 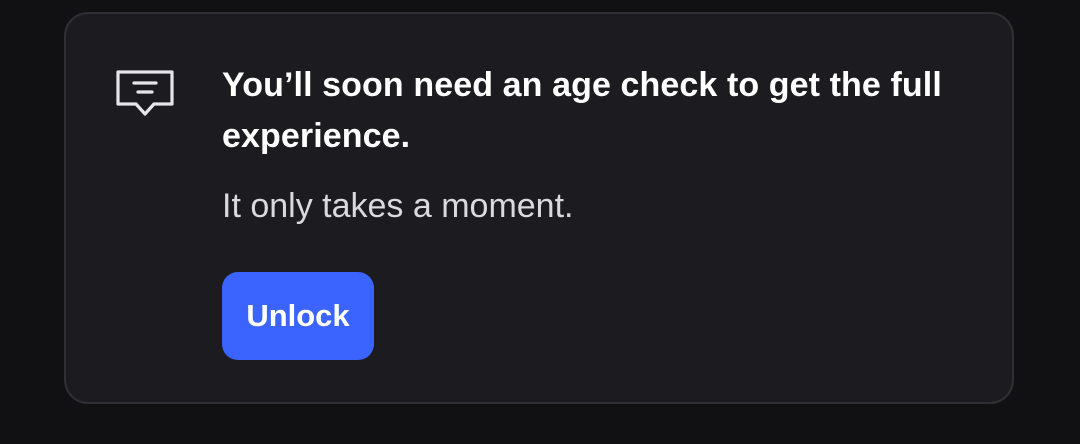 I want to click on unlock-button: Unlock, so click(x=298, y=316).